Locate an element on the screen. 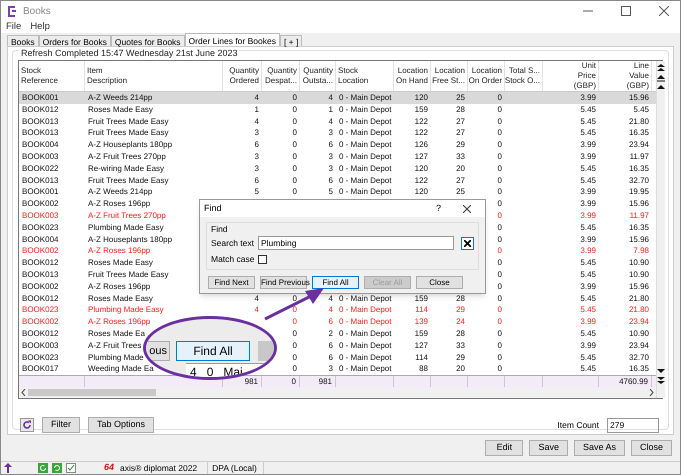 The width and height of the screenshot is (681, 475). table-cell: 21.80 is located at coordinates (638, 298).